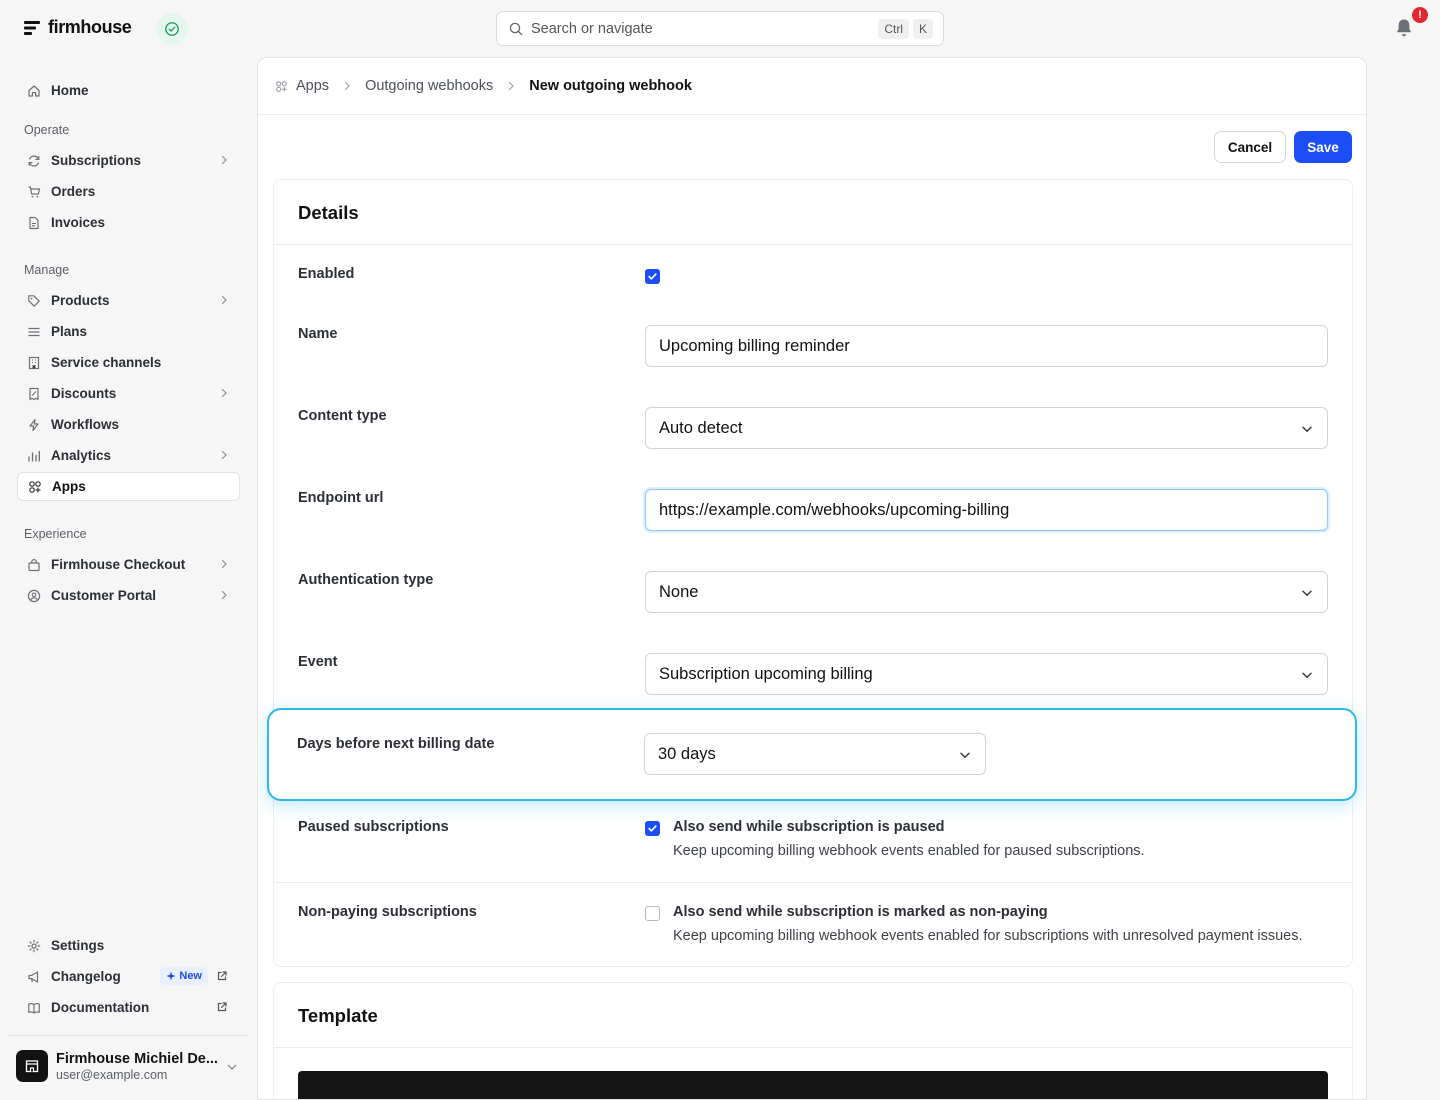 The width and height of the screenshot is (1440, 1100). What do you see at coordinates (318, 334) in the screenshot?
I see `name-label: Name` at bounding box center [318, 334].